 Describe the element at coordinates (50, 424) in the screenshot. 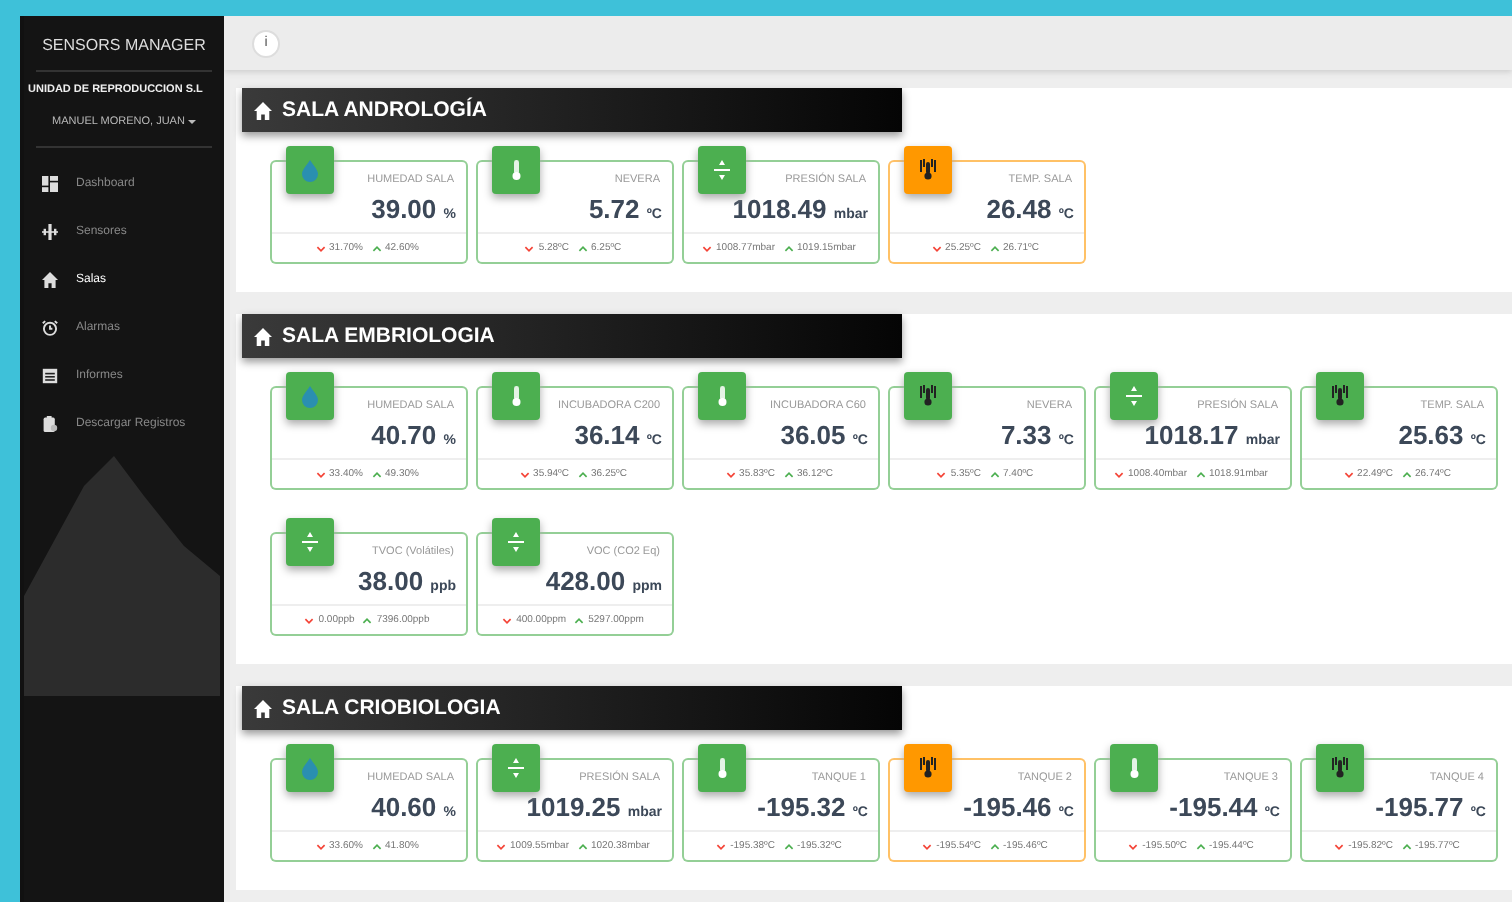

I see `clipboard-icon` at that location.